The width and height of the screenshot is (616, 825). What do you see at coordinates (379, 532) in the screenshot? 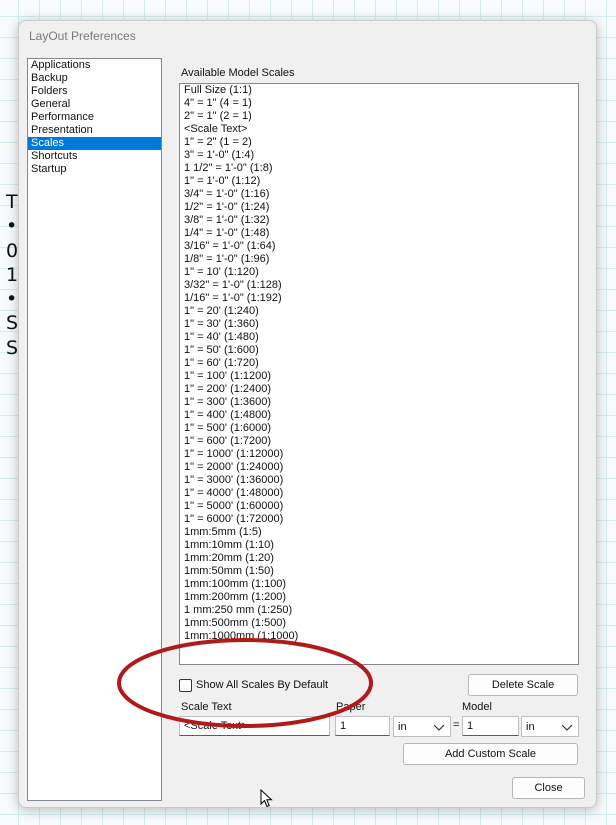
I see `scale-list-item: 1mm:5mm (1:5)` at bounding box center [379, 532].